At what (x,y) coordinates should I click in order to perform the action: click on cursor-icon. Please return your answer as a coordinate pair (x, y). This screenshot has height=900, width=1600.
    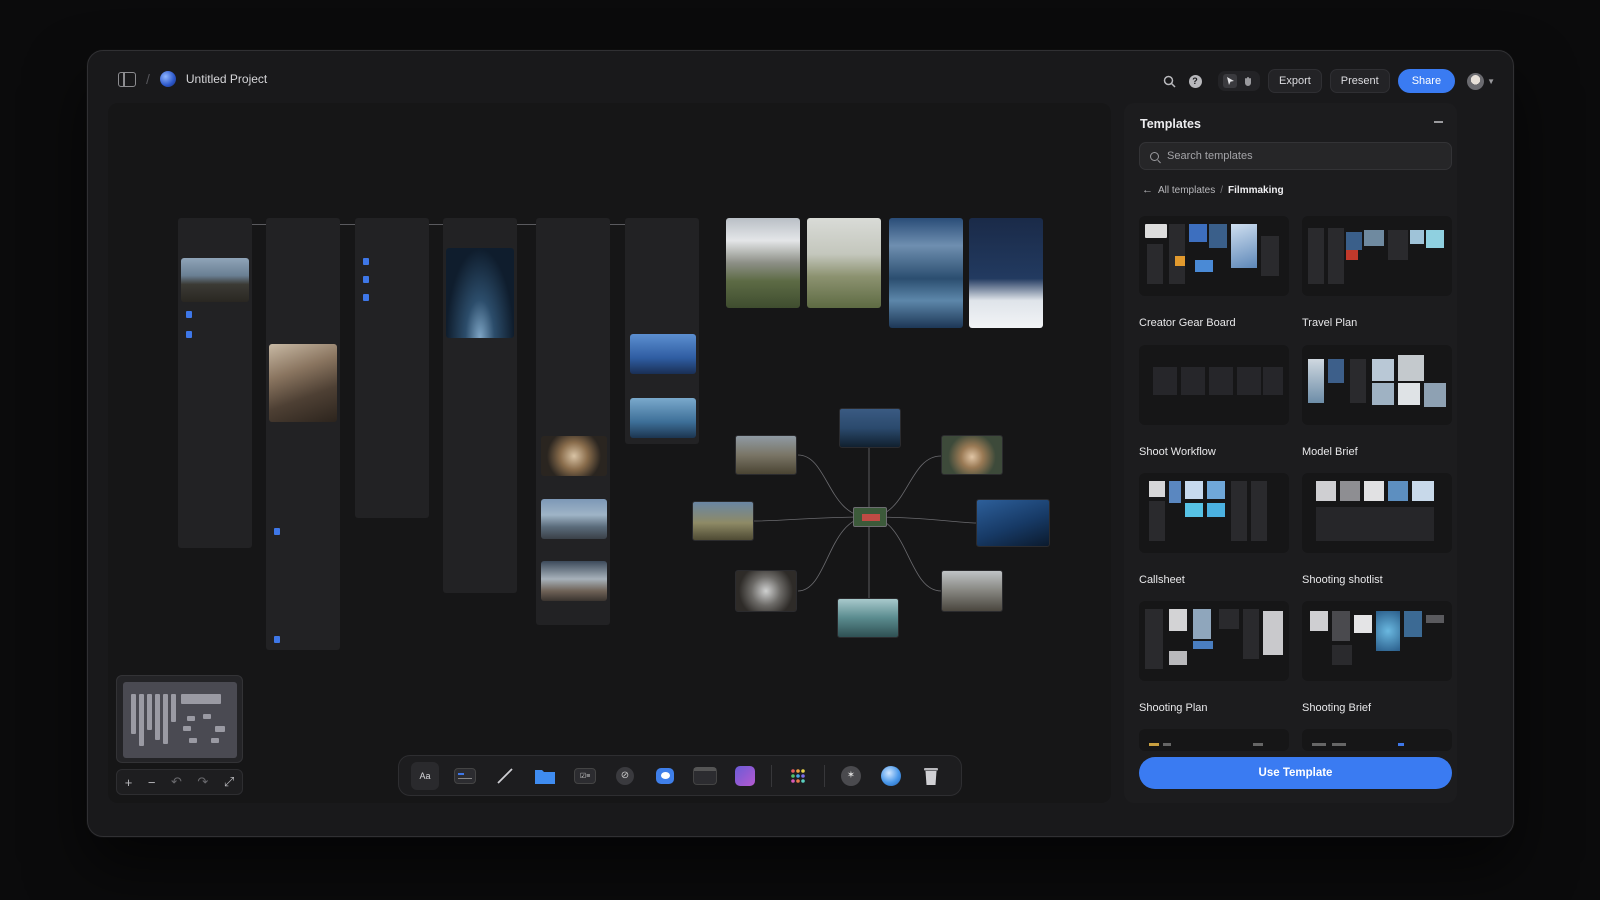
    Looking at the image, I should click on (1230, 81).